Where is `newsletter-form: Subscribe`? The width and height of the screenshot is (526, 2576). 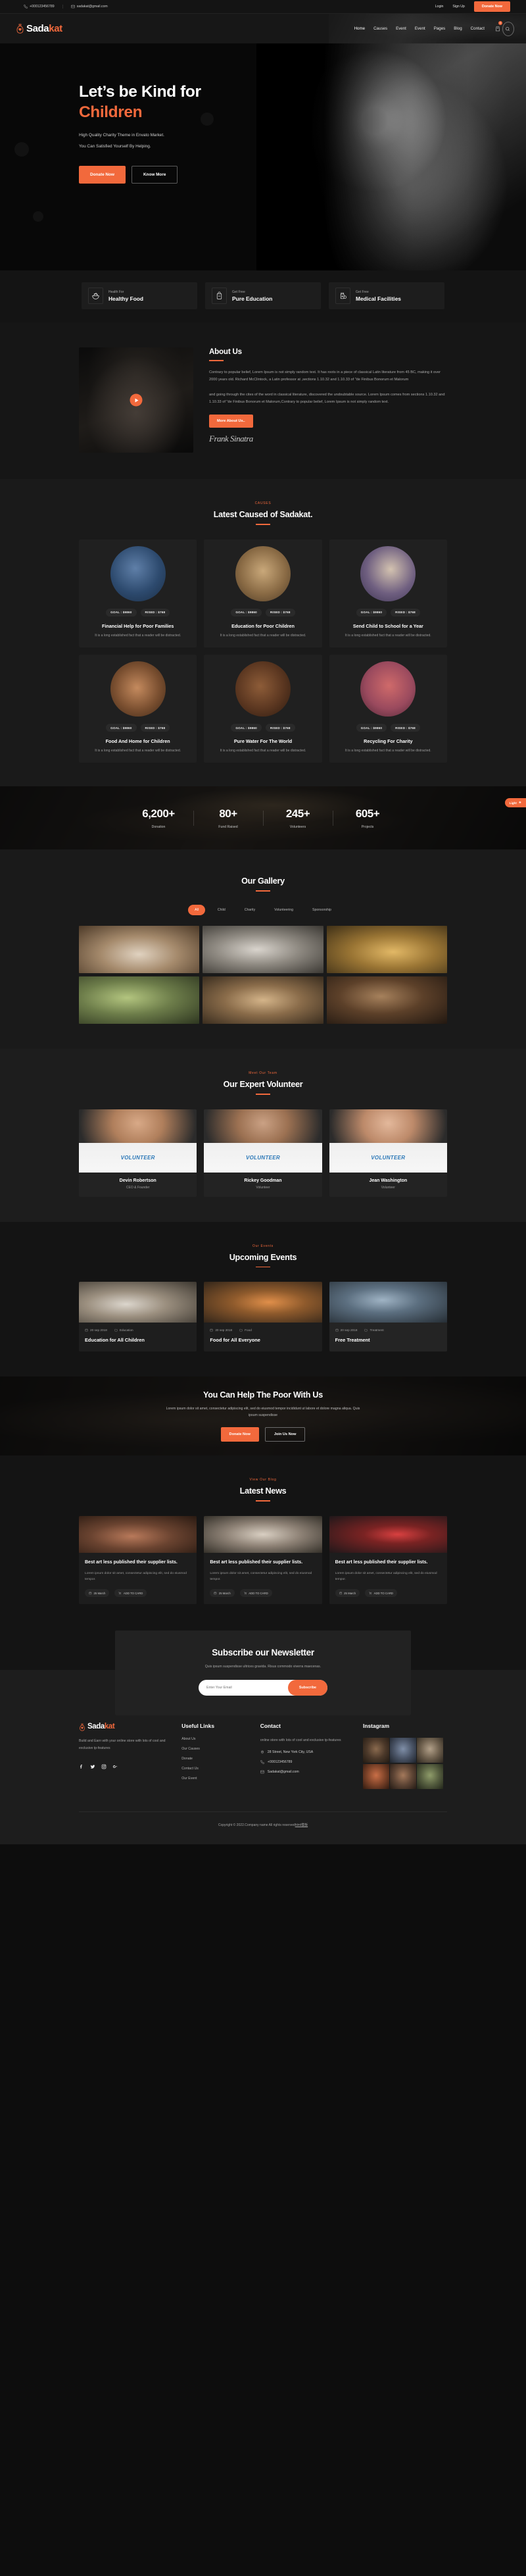
newsletter-form: Subscribe is located at coordinates (263, 1688).